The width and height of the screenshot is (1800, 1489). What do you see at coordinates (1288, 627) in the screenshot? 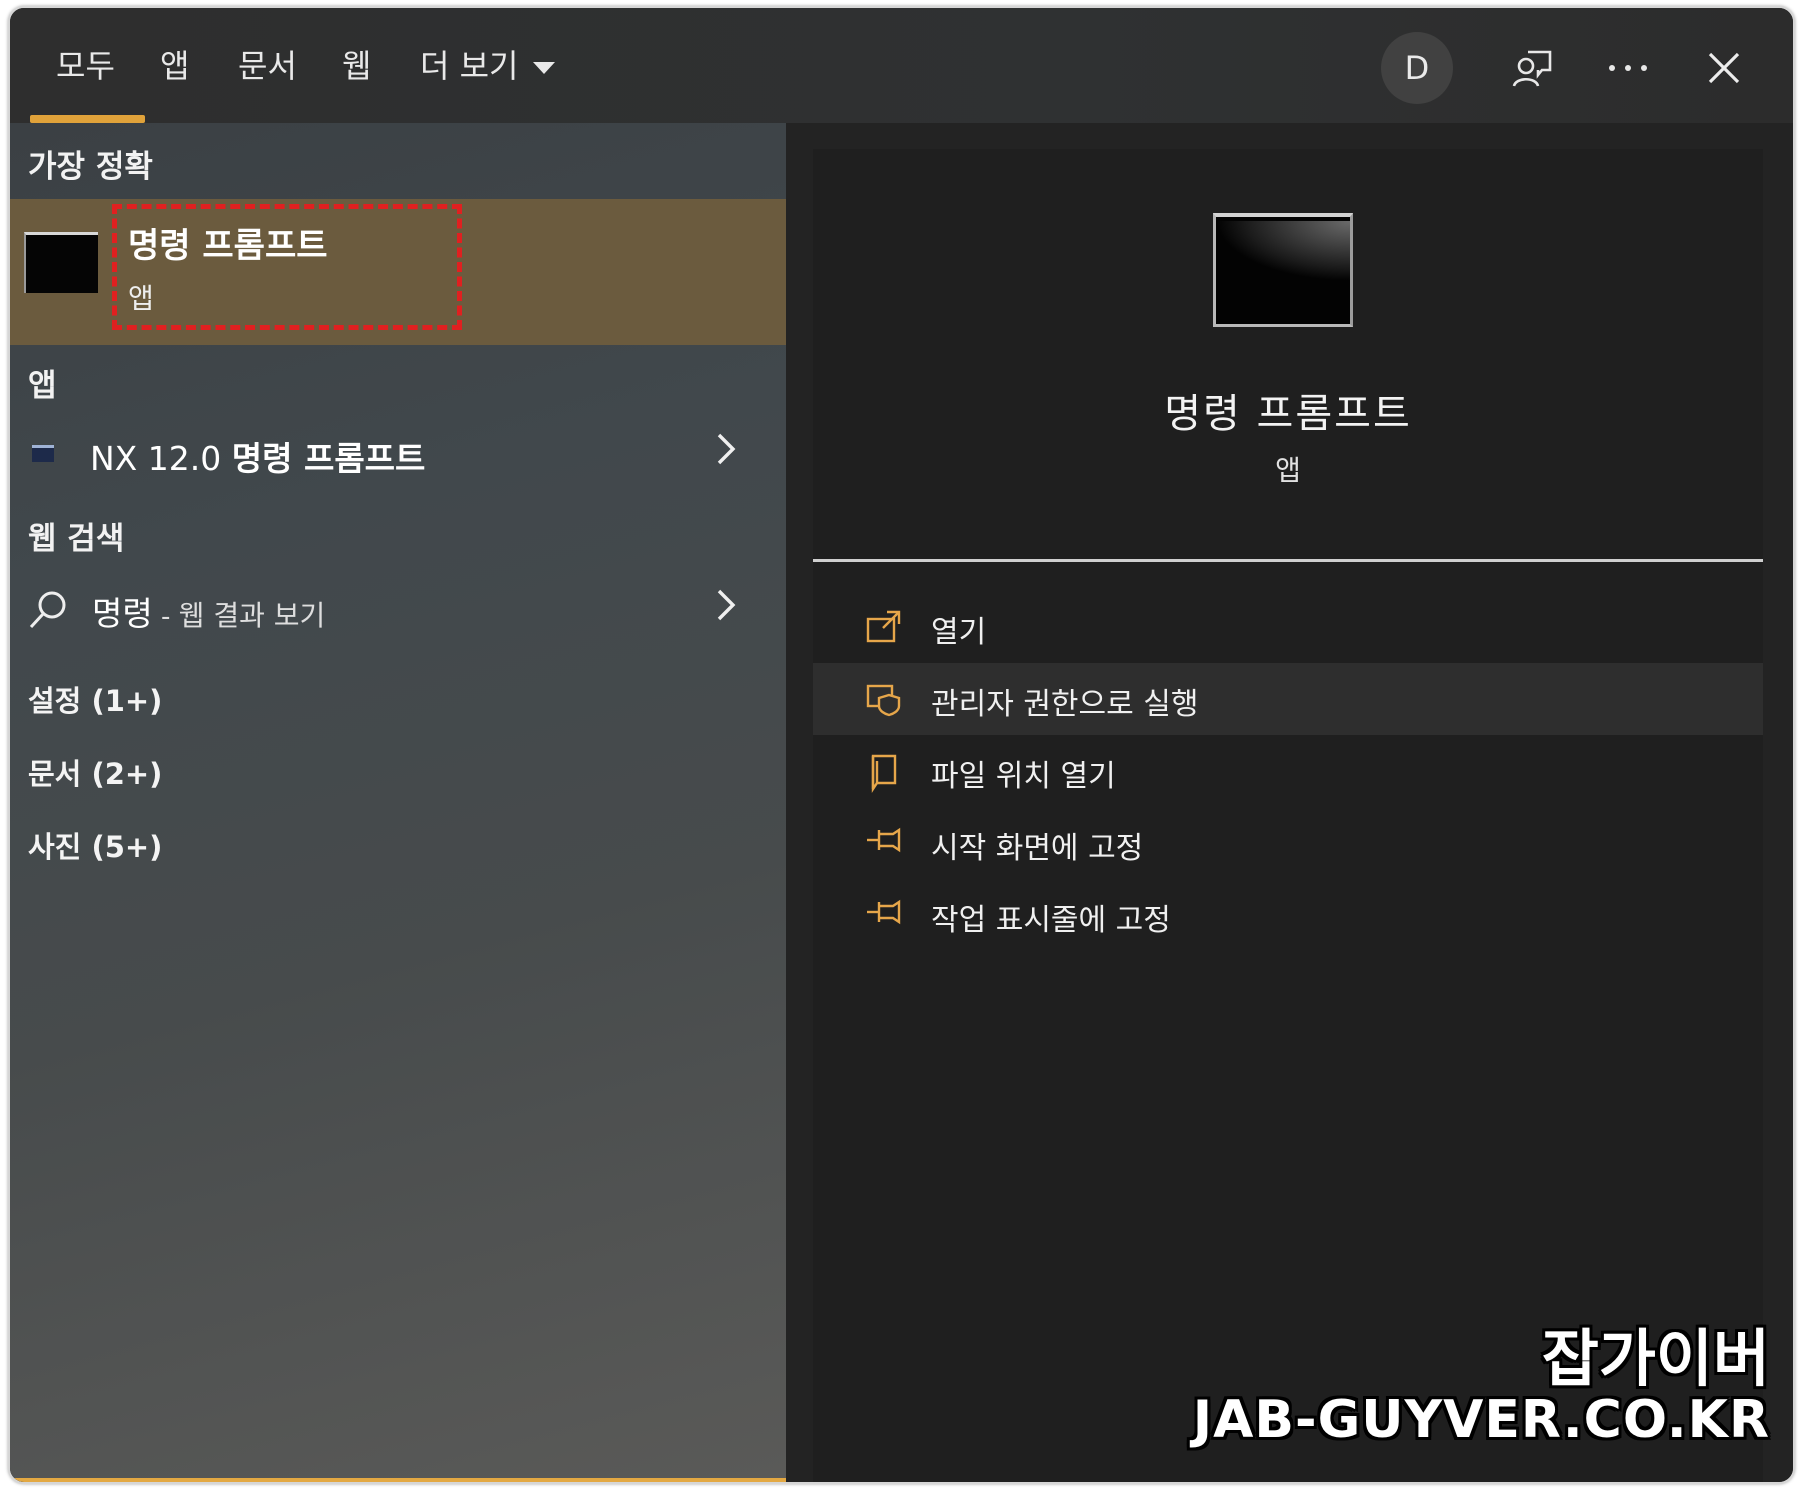
I see `action-open: 열기` at bounding box center [1288, 627].